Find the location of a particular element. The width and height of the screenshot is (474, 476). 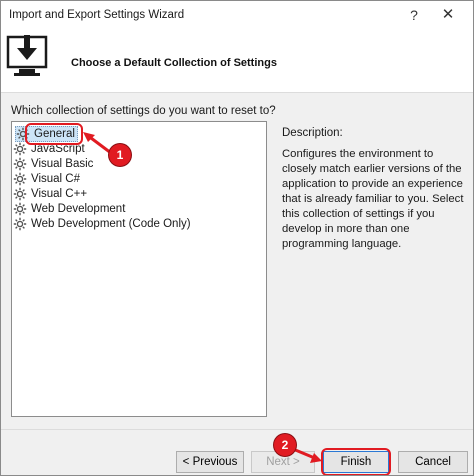

wizard-header: Choose a Default Collection of Settings is located at coordinates (237, 61).